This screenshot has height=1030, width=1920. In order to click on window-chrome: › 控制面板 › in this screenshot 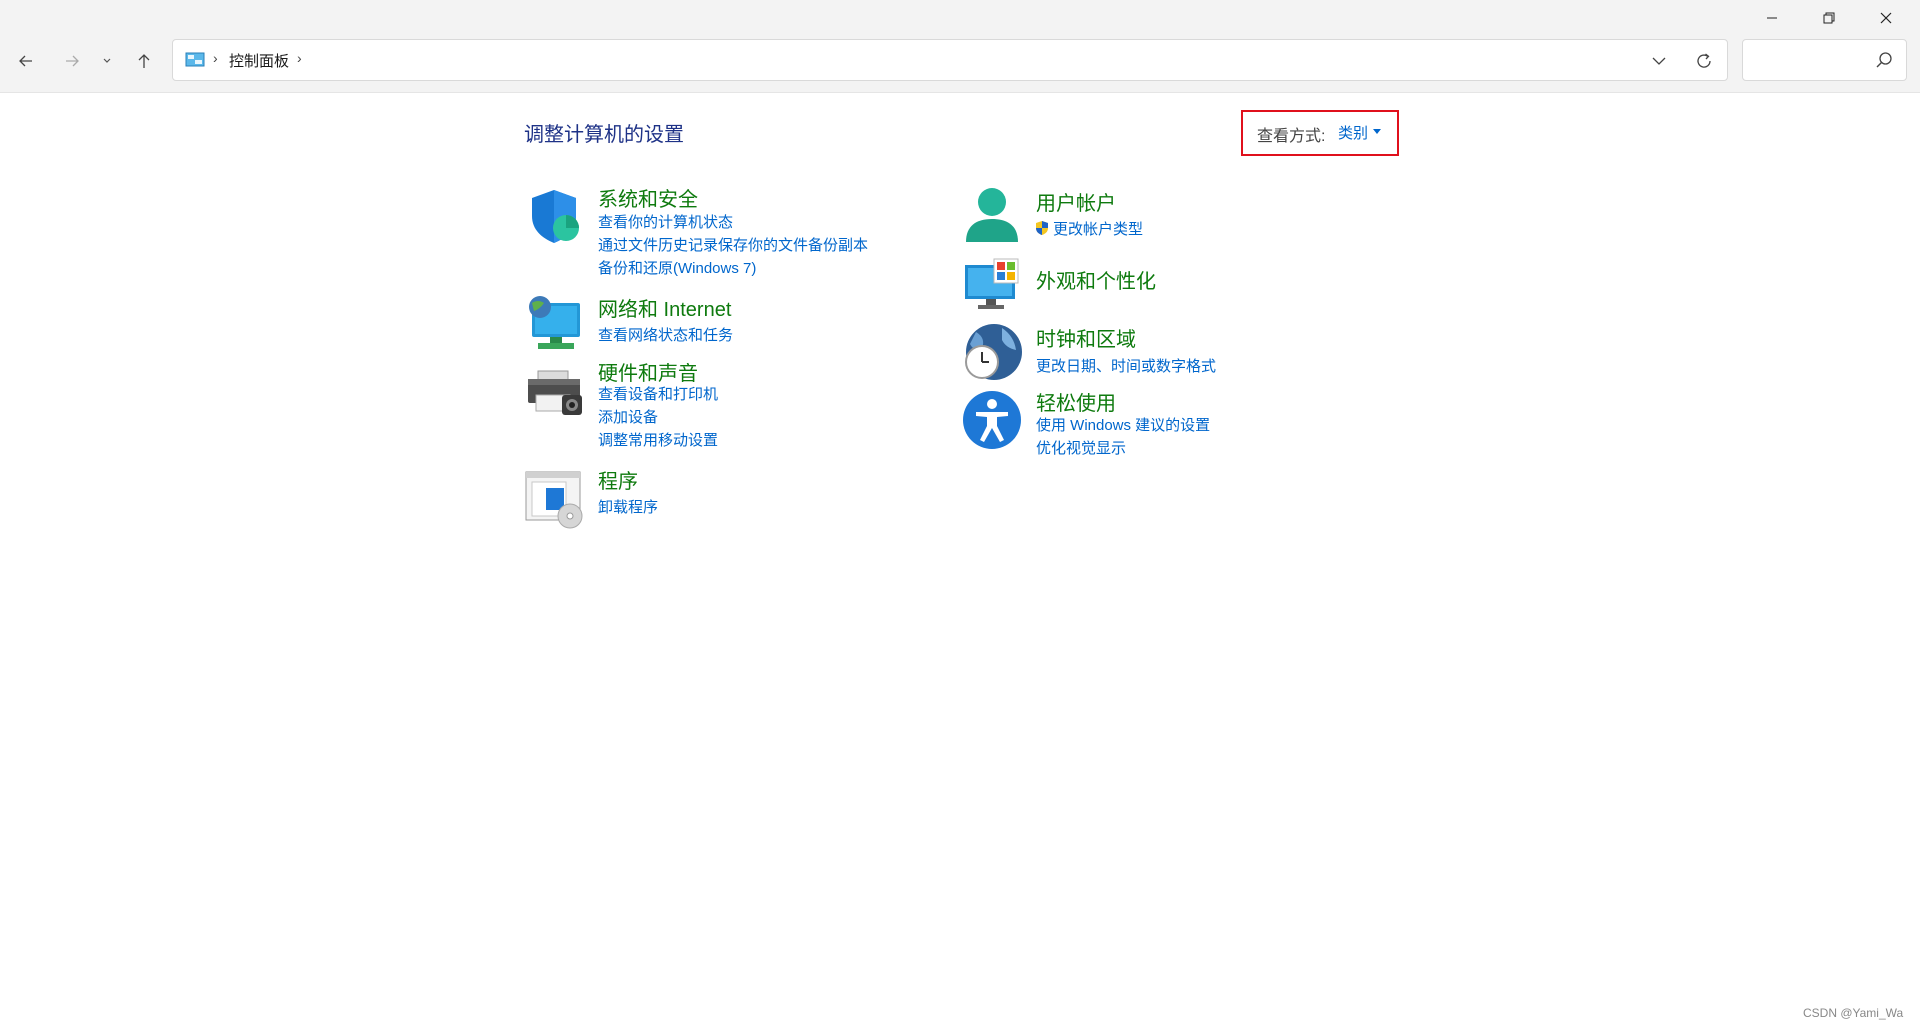, I will do `click(960, 46)`.